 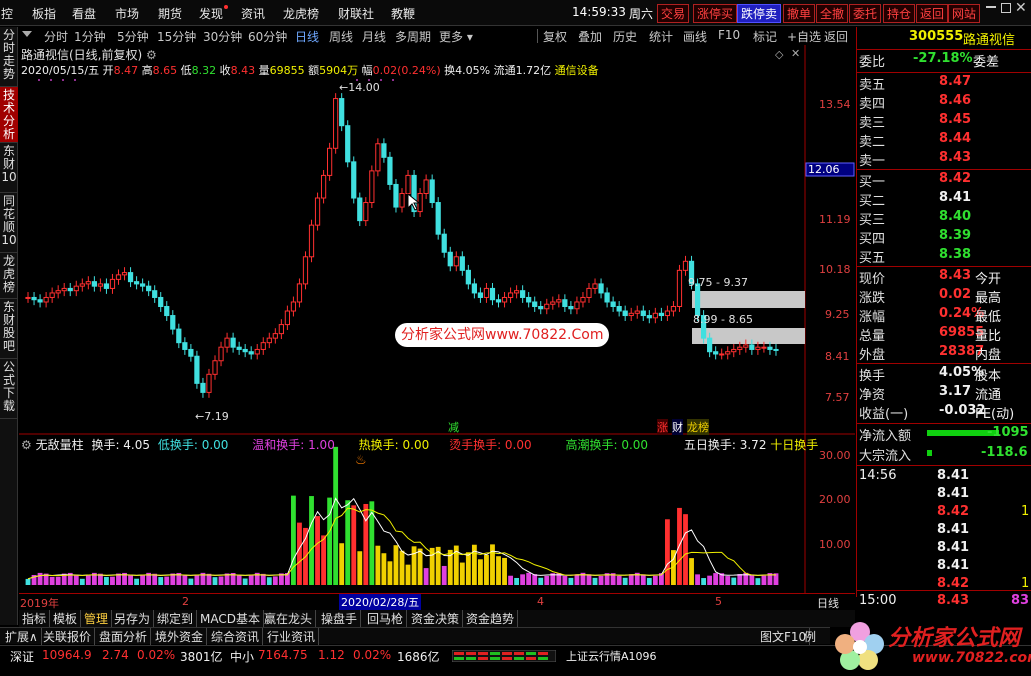 What do you see at coordinates (590, 36) in the screenshot?
I see `tool-overlay: 叠加` at bounding box center [590, 36].